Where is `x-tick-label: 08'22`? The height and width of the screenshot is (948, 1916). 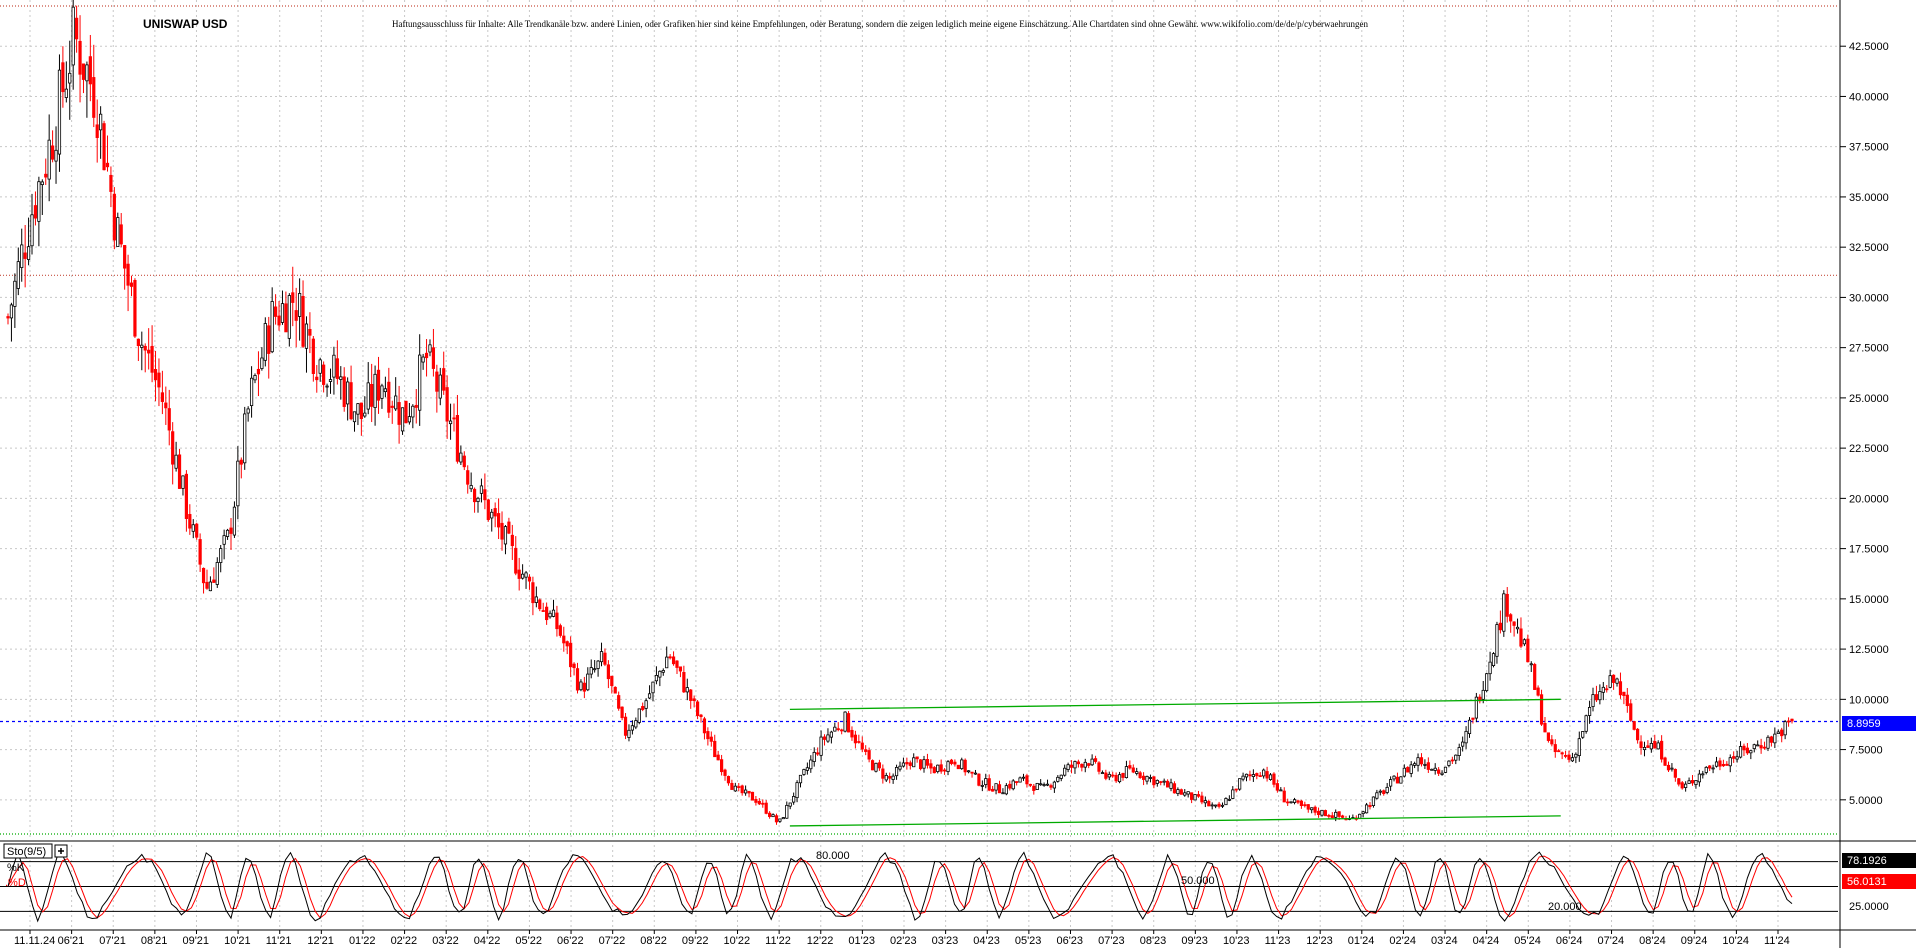 x-tick-label: 08'22 is located at coordinates (653, 941).